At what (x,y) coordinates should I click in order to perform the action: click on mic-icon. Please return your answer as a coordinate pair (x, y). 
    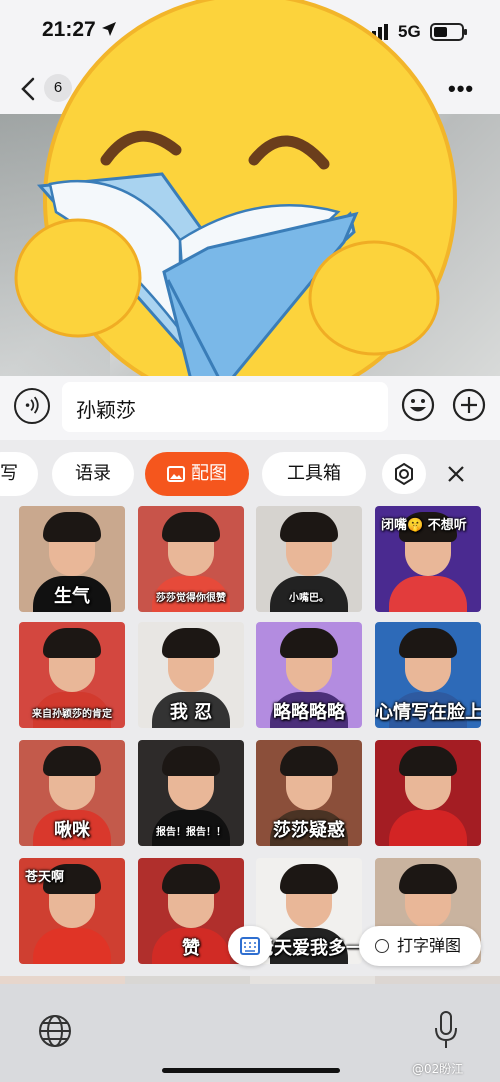
    Looking at the image, I should click on (446, 1030).